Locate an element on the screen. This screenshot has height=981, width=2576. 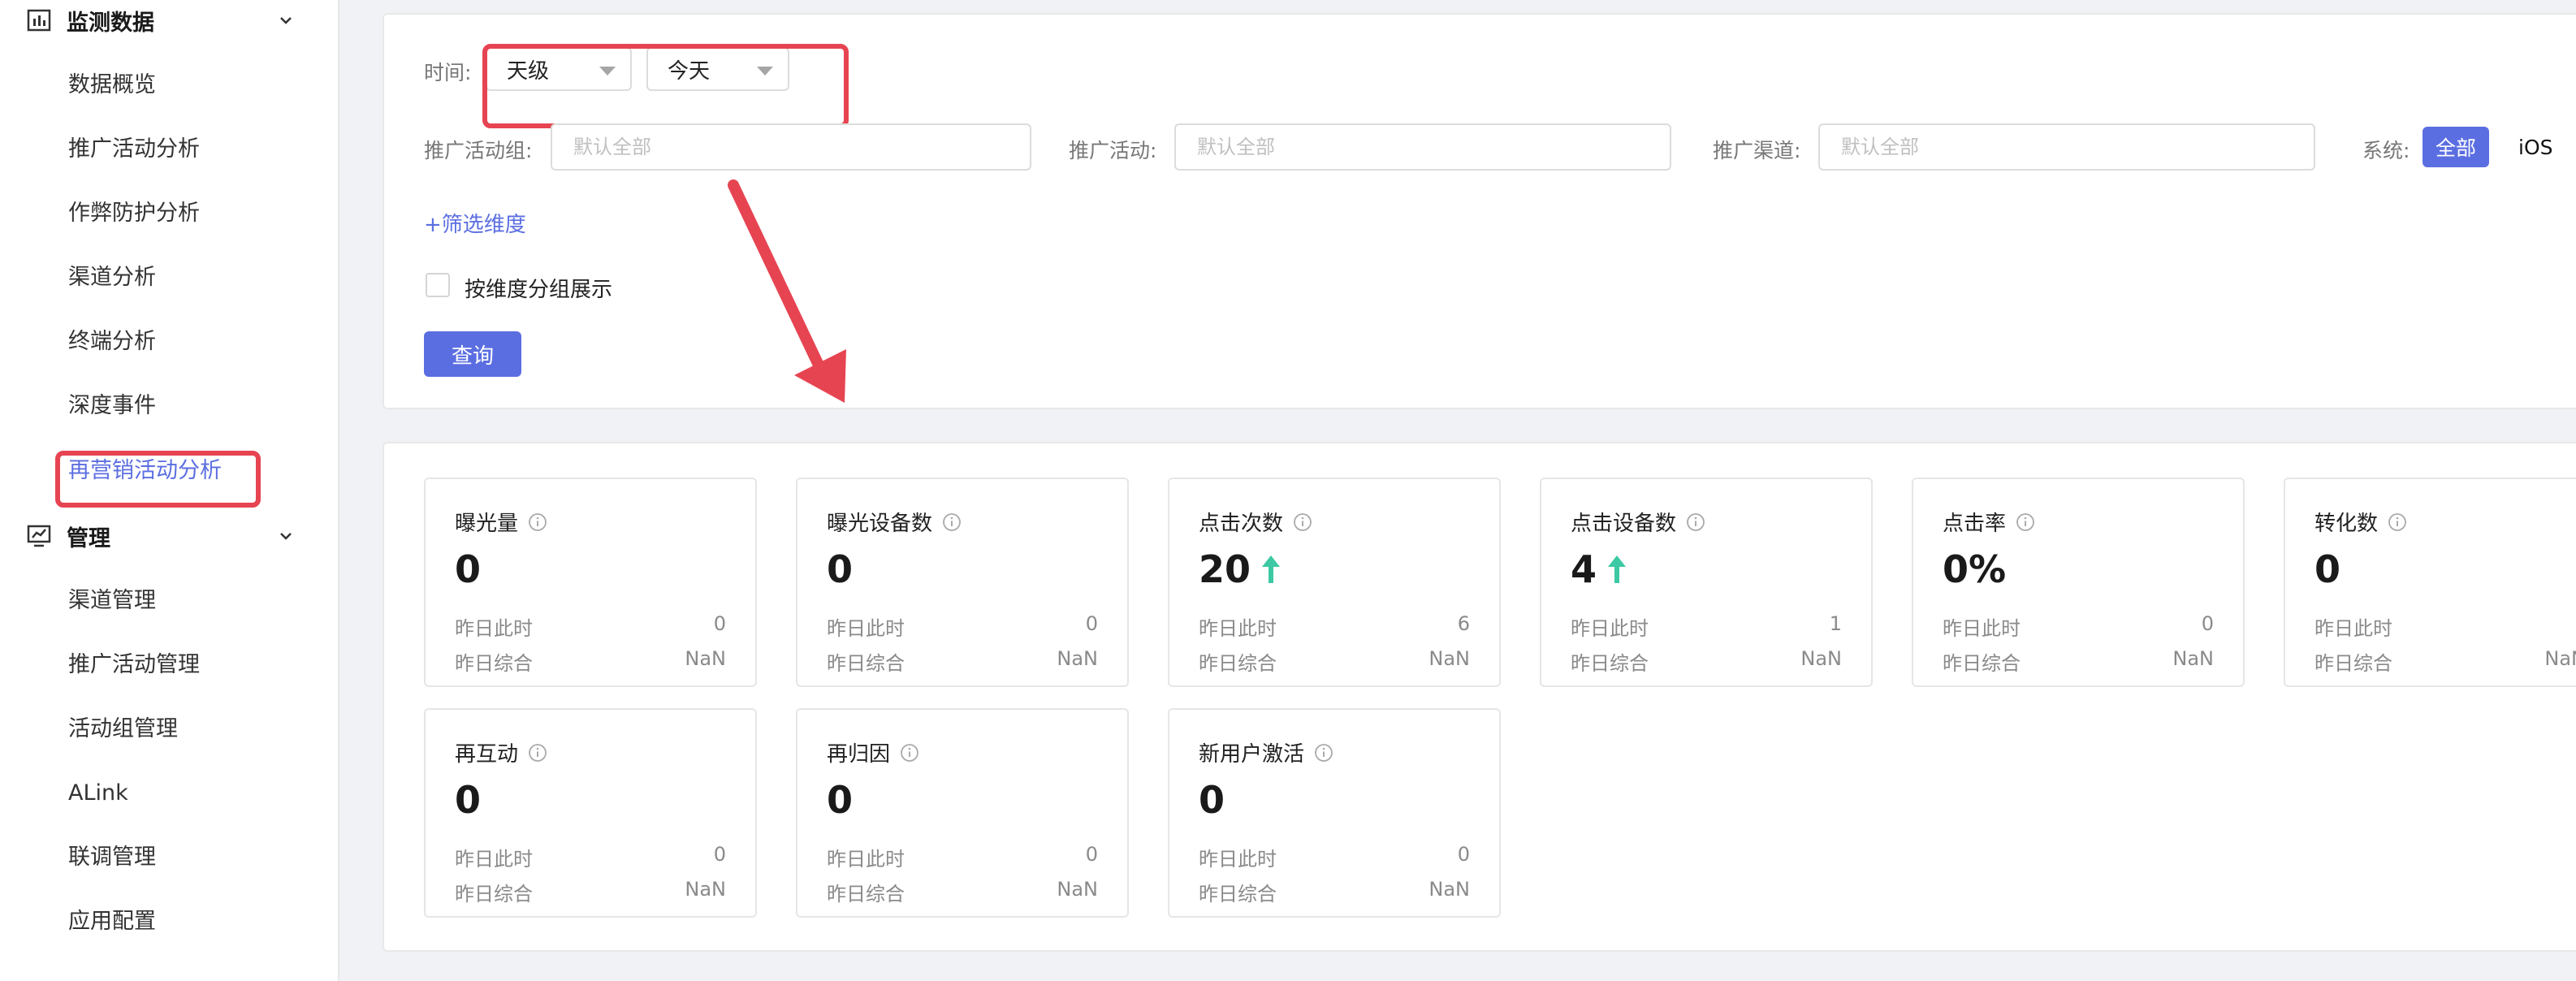
campaign-label: 推广活动: is located at coordinates (1113, 150).